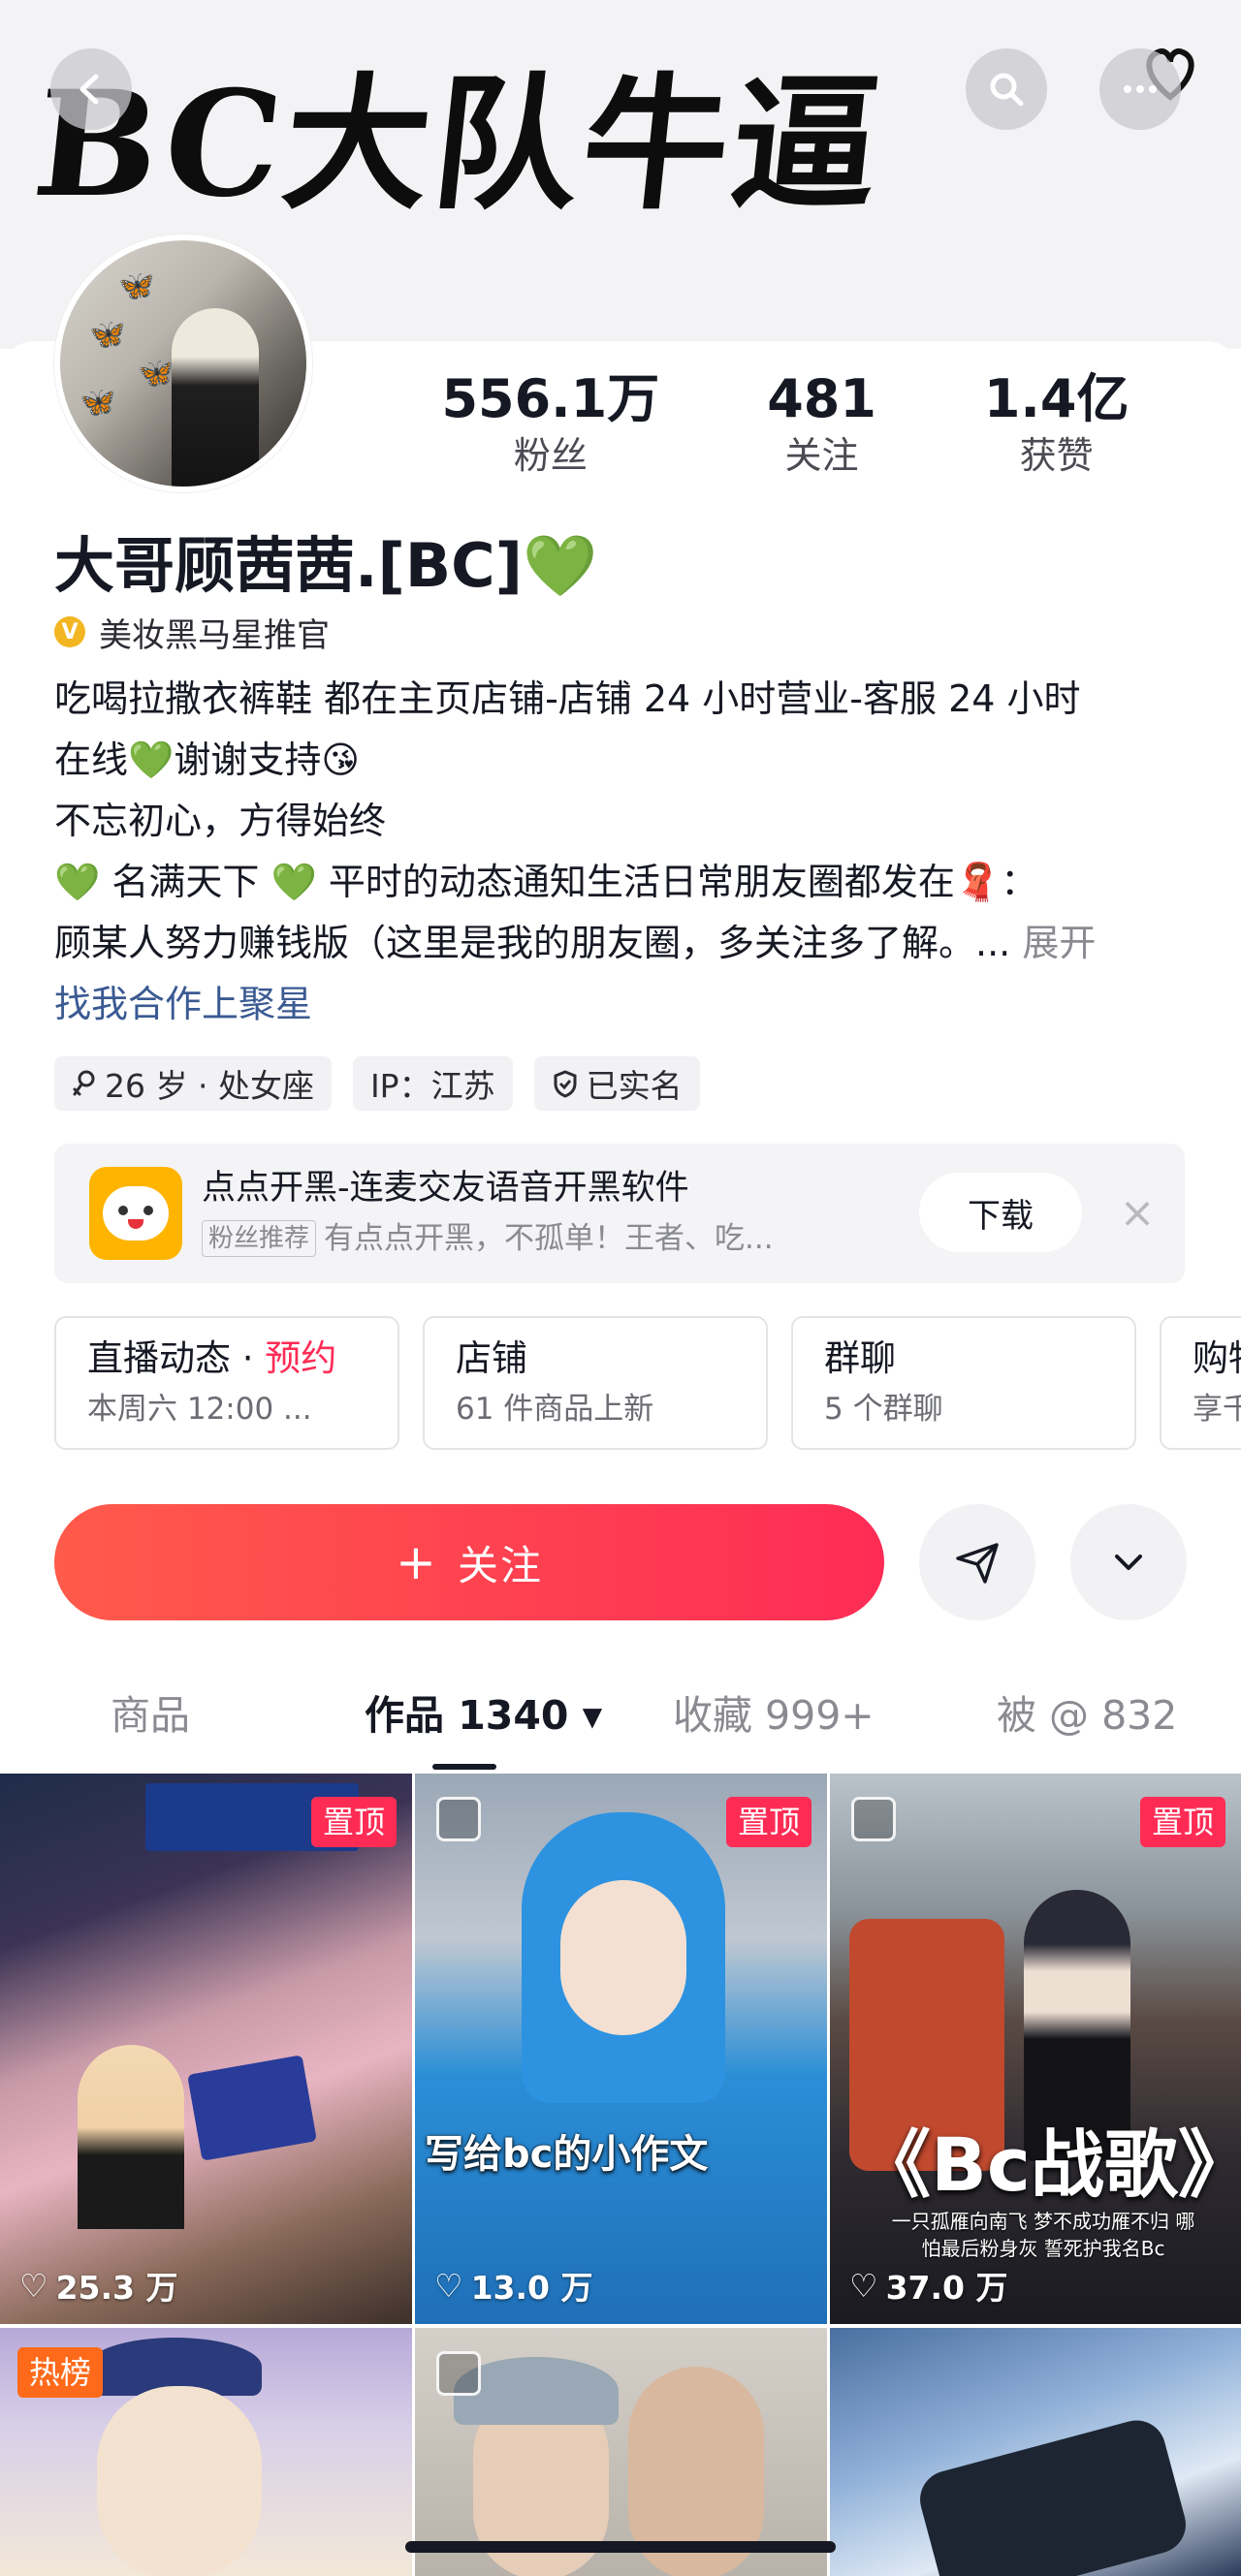 This screenshot has height=2576, width=1241. I want to click on bio-line: 吃喝拉撒衣裤鞋 都在主页店铺-店铺 24 小时营业-客服 24 小时, so click(567, 698).